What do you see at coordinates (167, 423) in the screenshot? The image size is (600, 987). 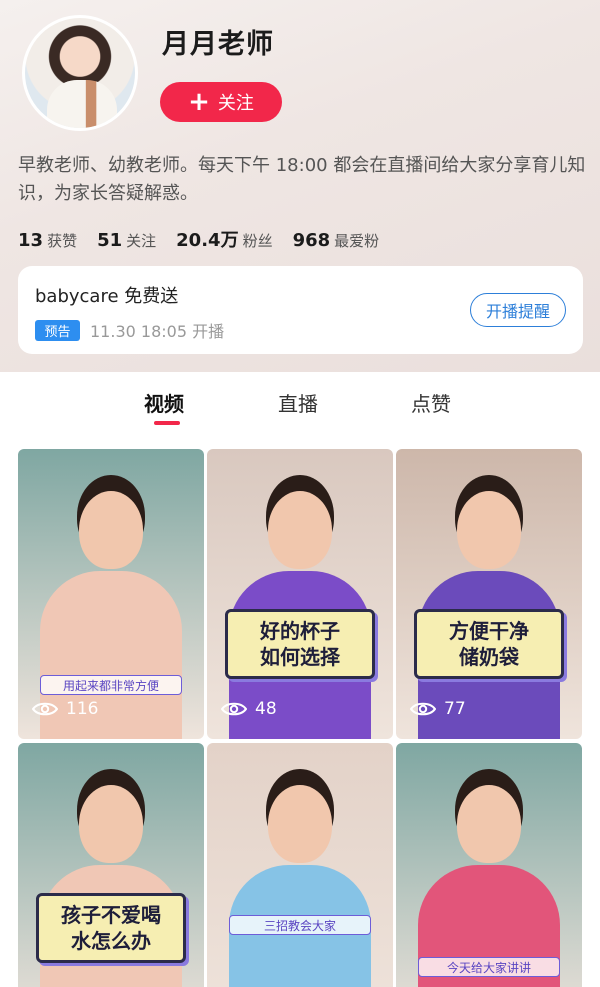 I see `active-tab-indicator` at bounding box center [167, 423].